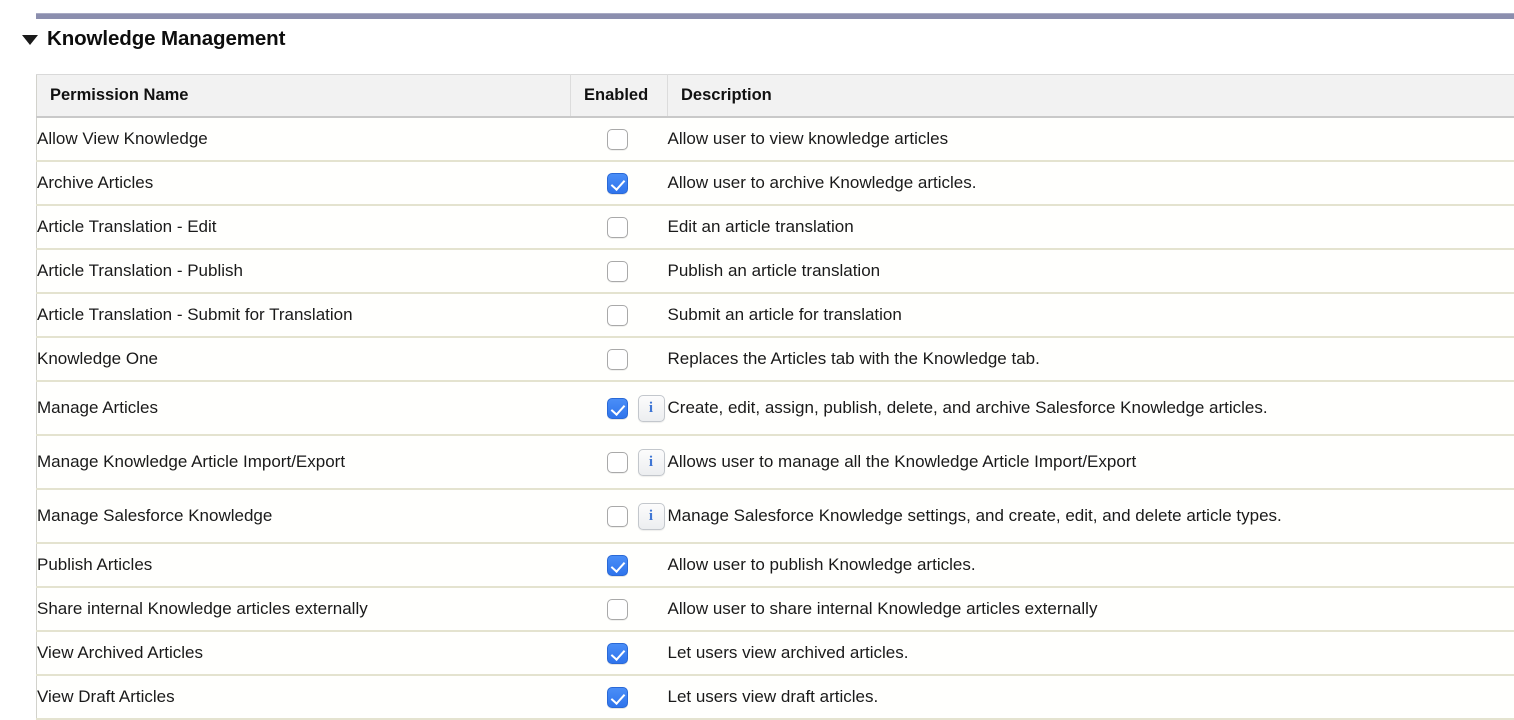 Image resolution: width=1514 pixels, height=720 pixels. Describe the element at coordinates (304, 653) in the screenshot. I see `permission-name-cell: View Archived Articles` at that location.